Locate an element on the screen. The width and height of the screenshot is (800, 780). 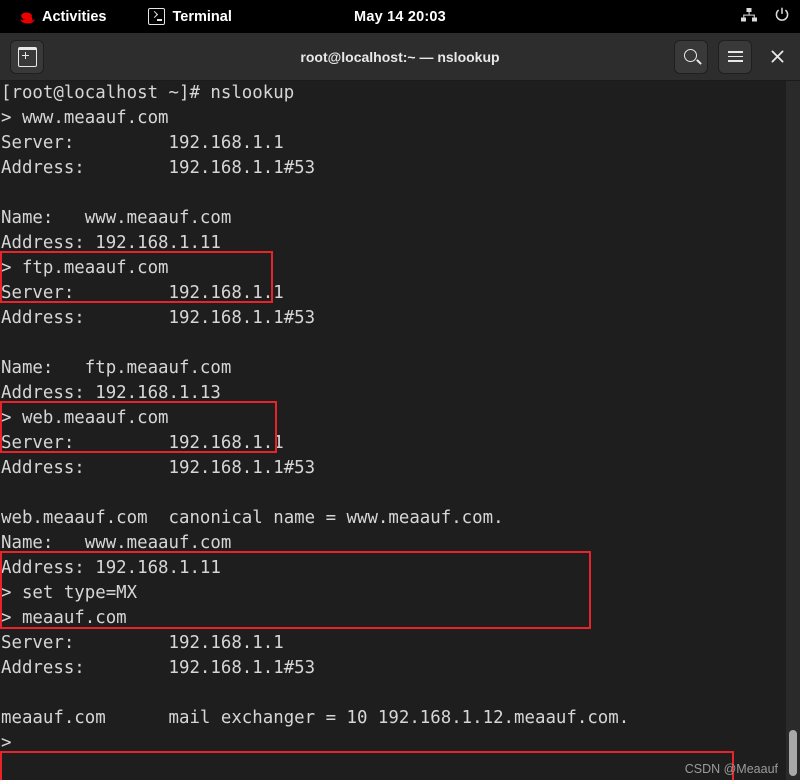
app-menu-label: Terminal is located at coordinates (202, 16).